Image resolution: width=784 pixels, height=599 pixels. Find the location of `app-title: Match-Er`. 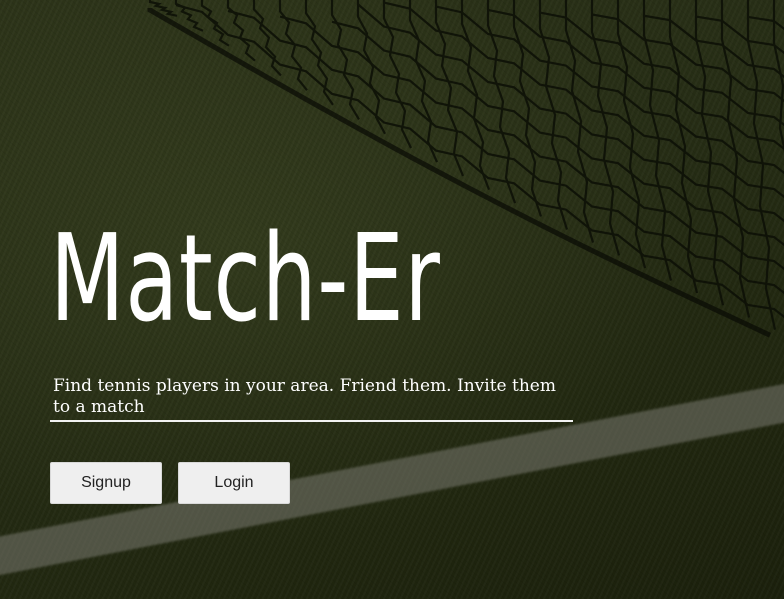

app-title: Match-Er is located at coordinates (245, 279).